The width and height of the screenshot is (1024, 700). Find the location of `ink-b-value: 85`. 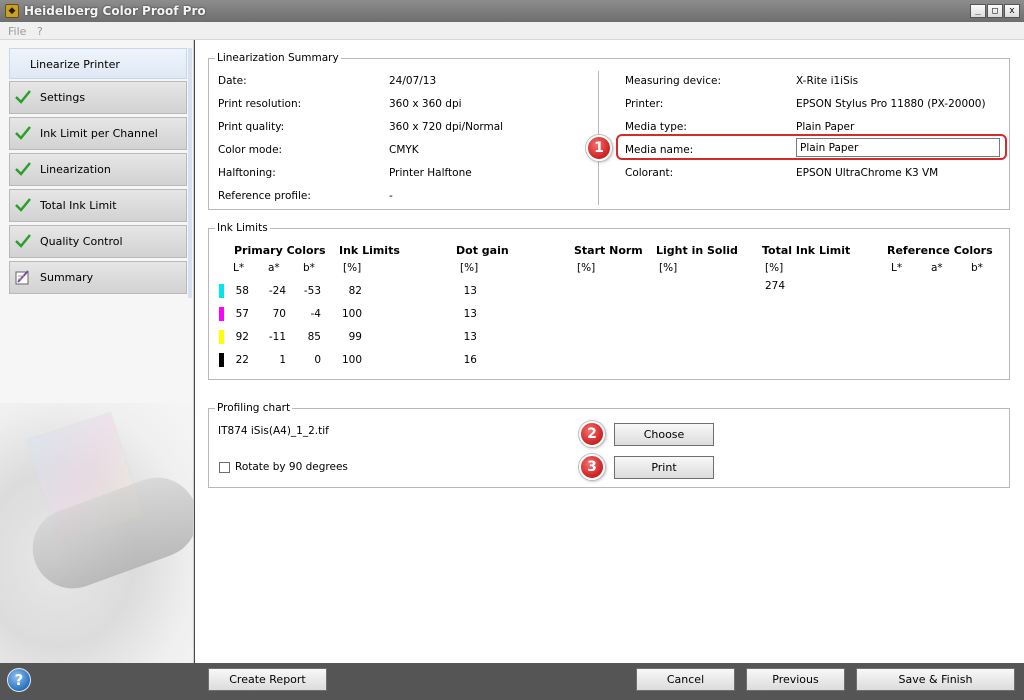

ink-b-value: 85 is located at coordinates (314, 337).